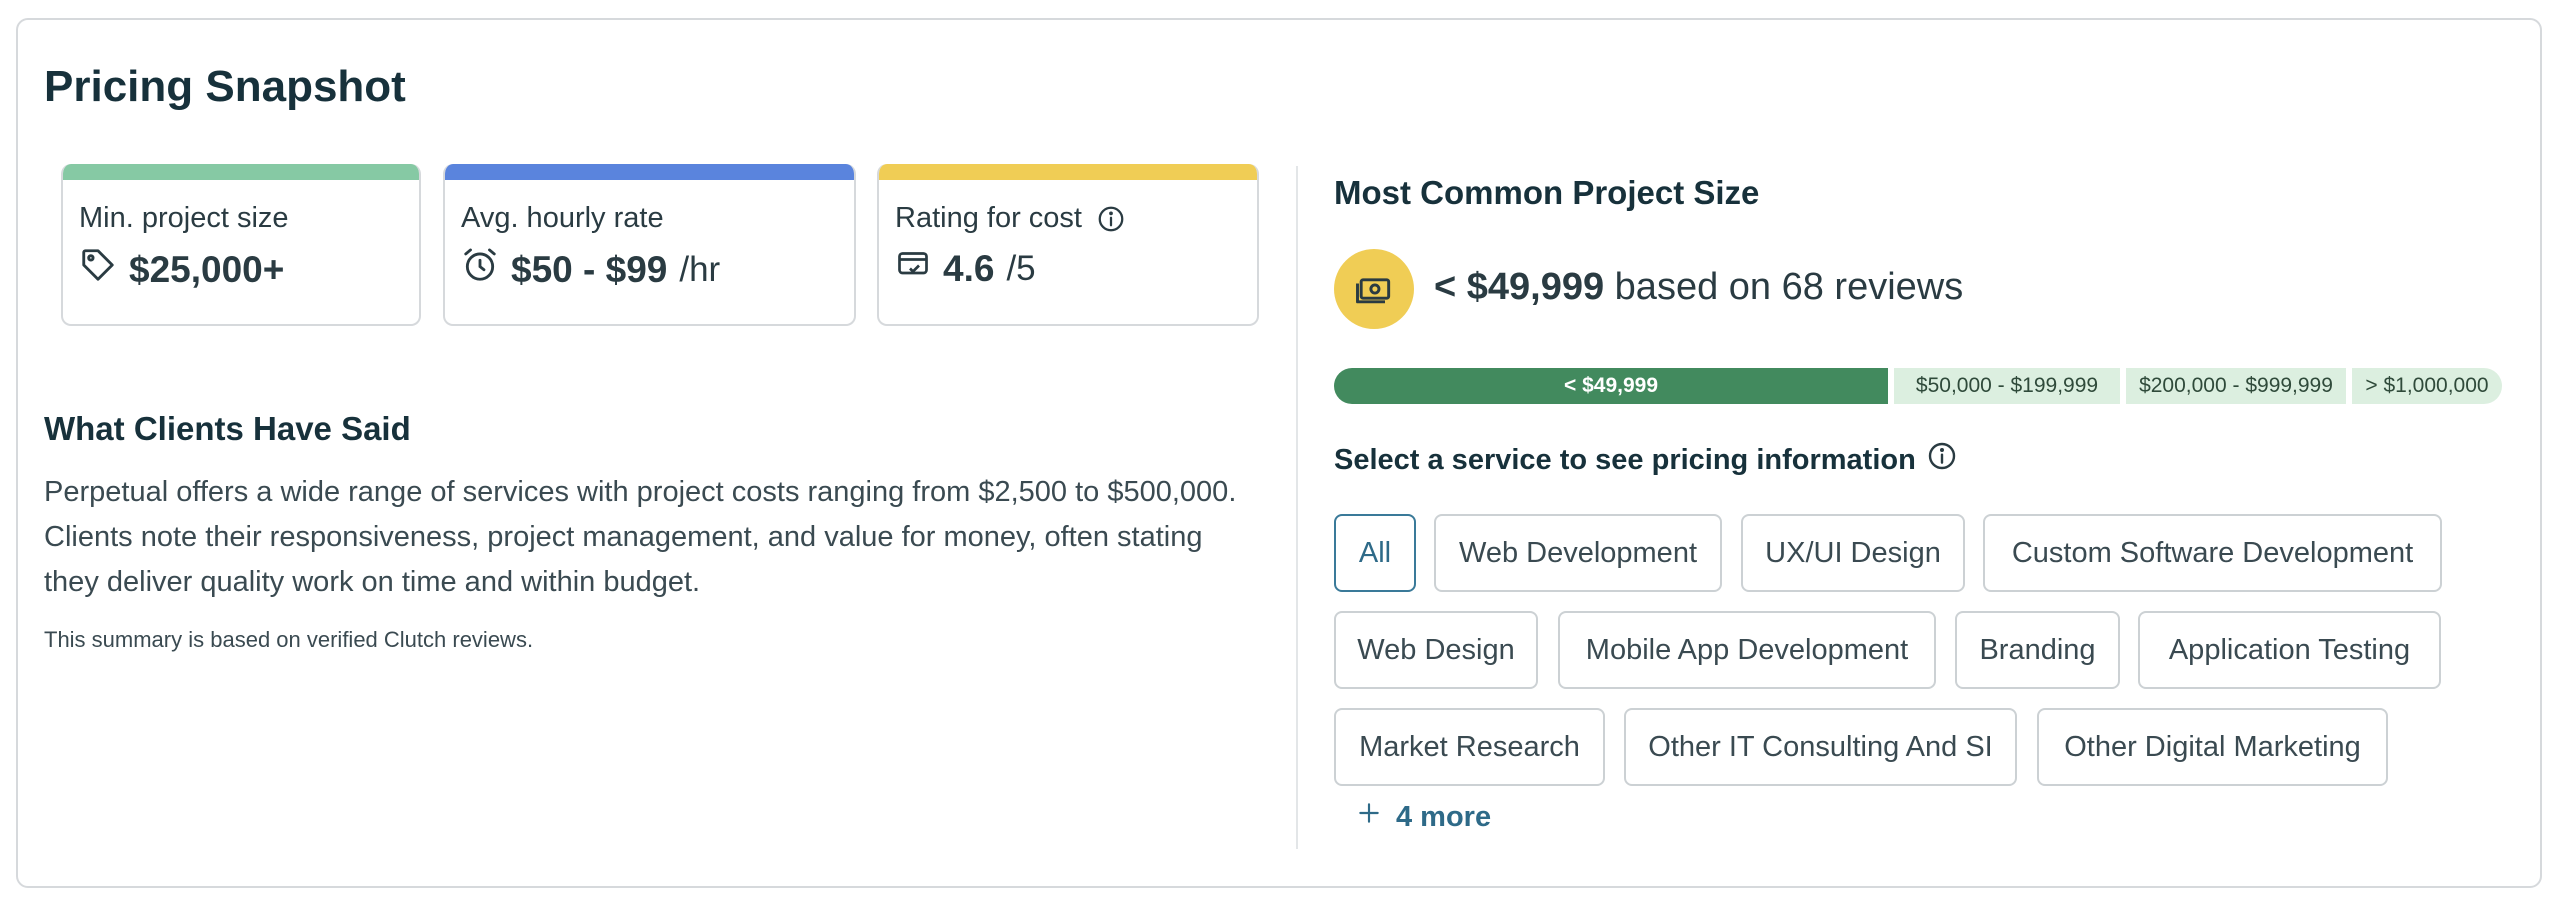 This screenshot has height=903, width=2560. What do you see at coordinates (988, 218) in the screenshot?
I see `stat-label-text: Rating for cost` at bounding box center [988, 218].